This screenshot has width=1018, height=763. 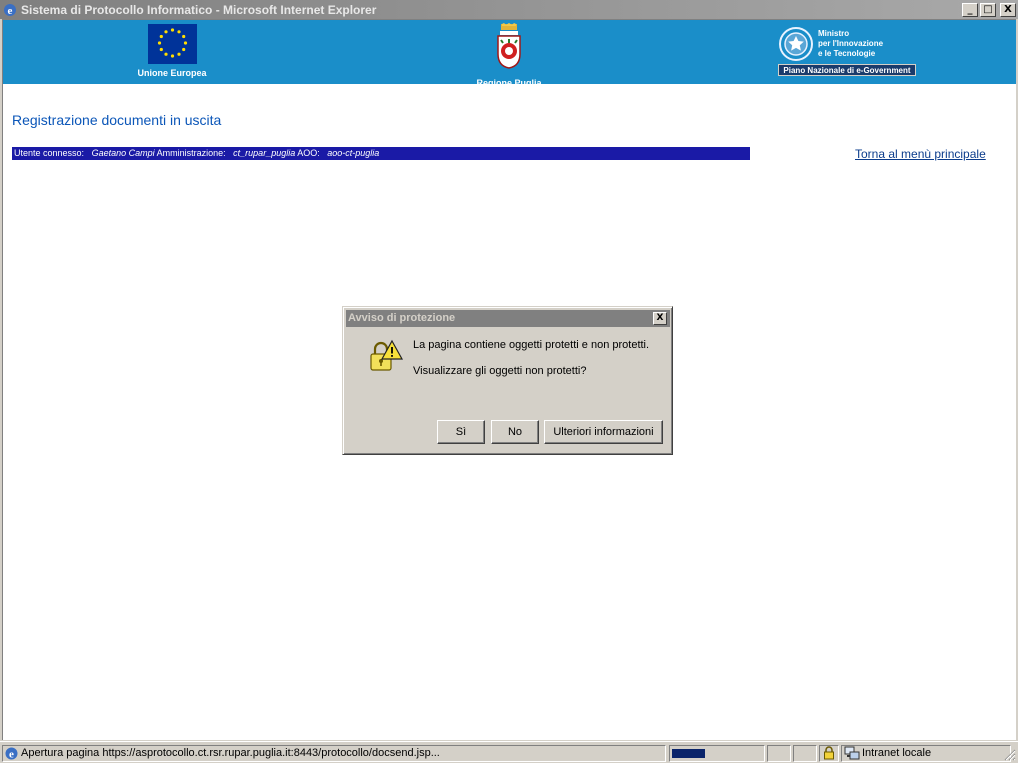 What do you see at coordinates (117, 120) in the screenshot?
I see `page-title: Registrazione documenti in uscita` at bounding box center [117, 120].